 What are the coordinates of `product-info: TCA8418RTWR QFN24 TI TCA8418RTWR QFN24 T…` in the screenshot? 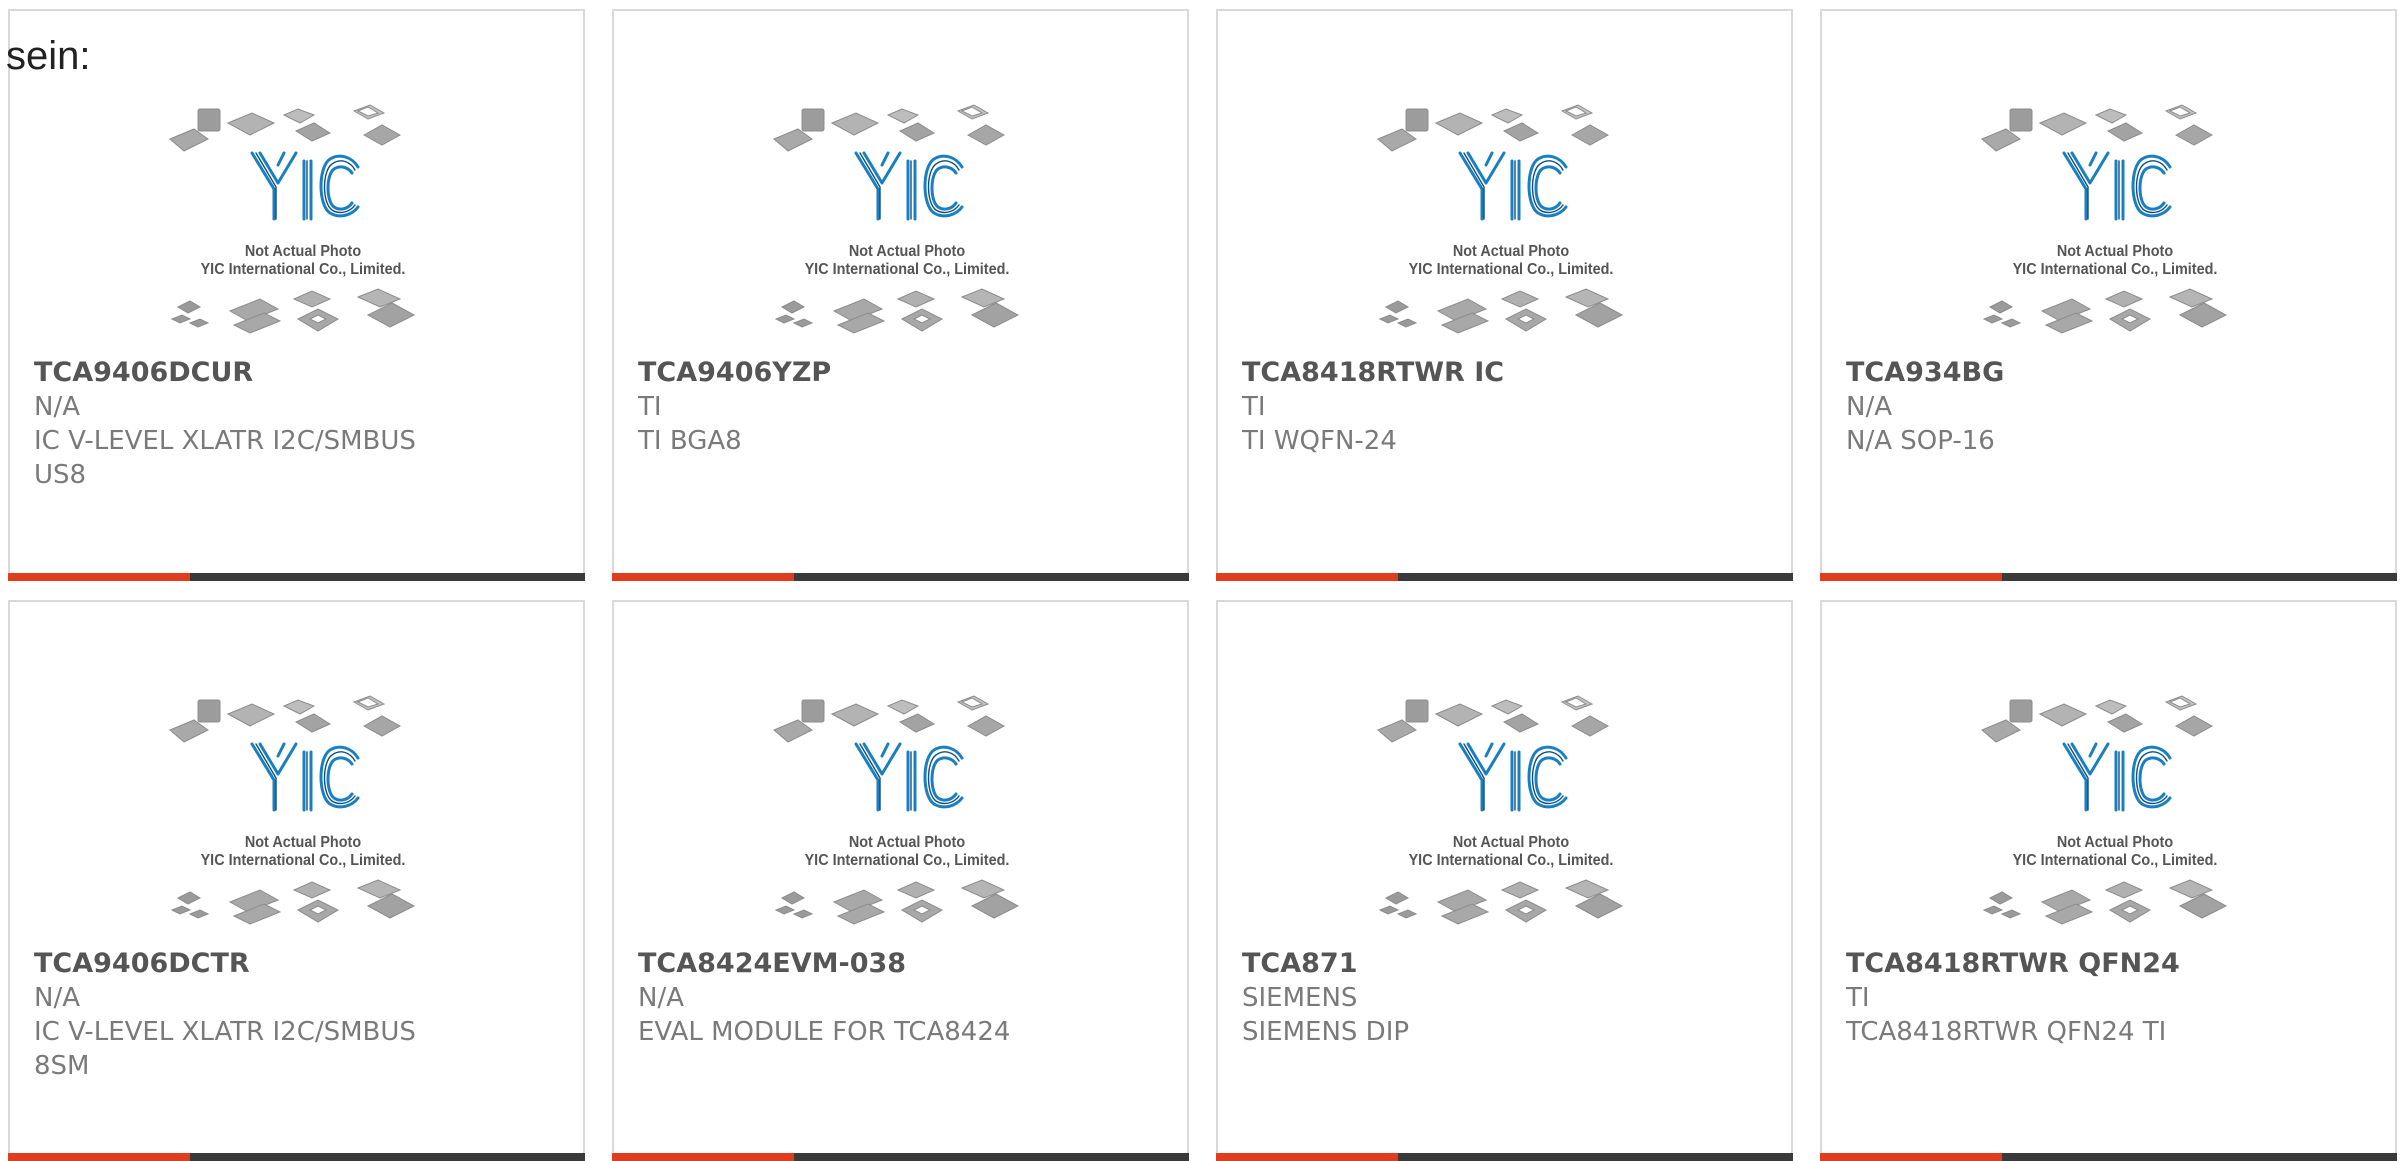 It's located at (2112, 998).